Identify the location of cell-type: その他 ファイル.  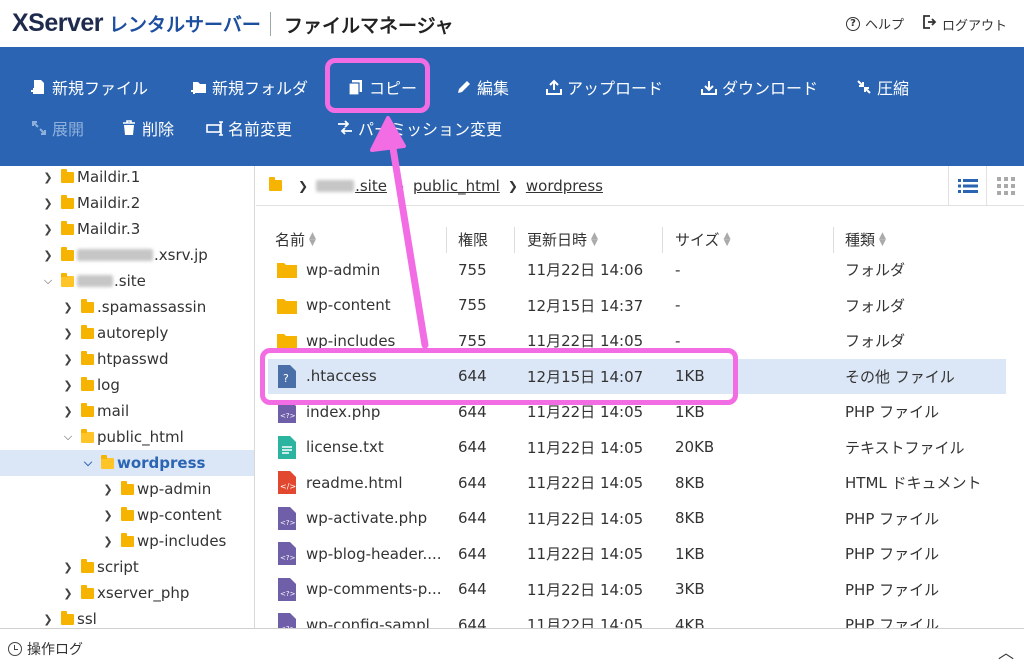
(900, 376).